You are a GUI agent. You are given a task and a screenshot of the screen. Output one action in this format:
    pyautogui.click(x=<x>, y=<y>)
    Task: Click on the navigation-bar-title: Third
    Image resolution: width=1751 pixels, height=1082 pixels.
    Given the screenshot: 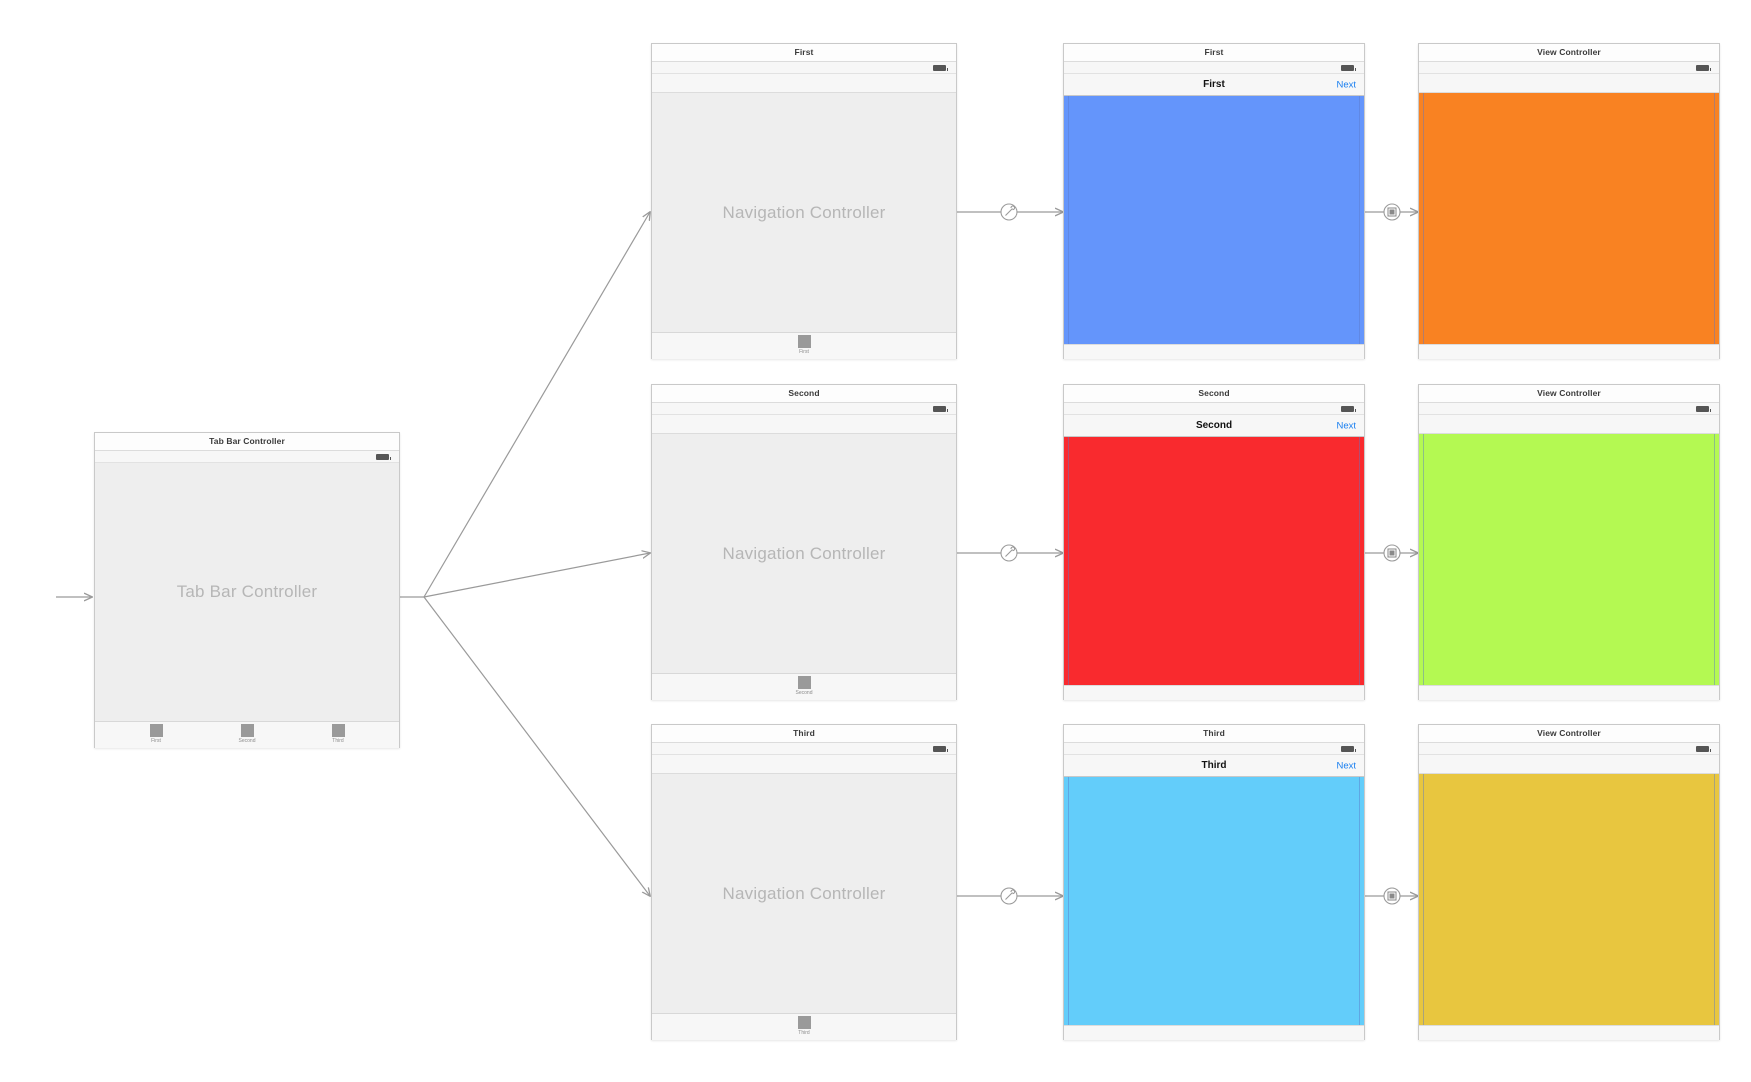 What is the action you would take?
    pyautogui.click(x=1214, y=765)
    